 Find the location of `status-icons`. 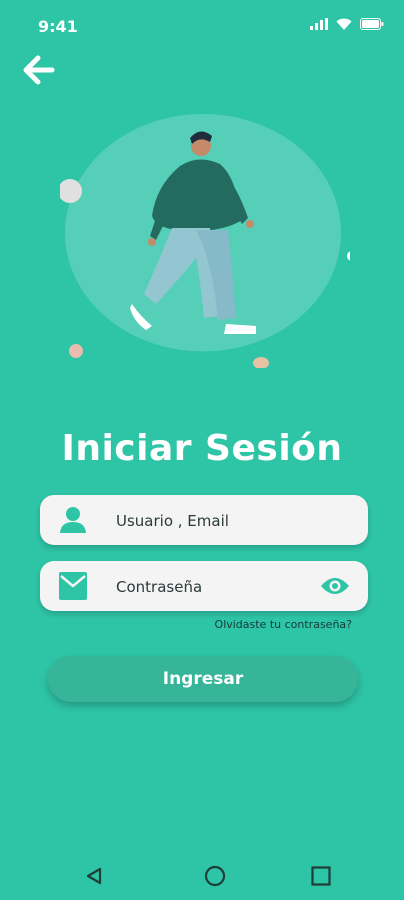

status-icons is located at coordinates (347, 24).